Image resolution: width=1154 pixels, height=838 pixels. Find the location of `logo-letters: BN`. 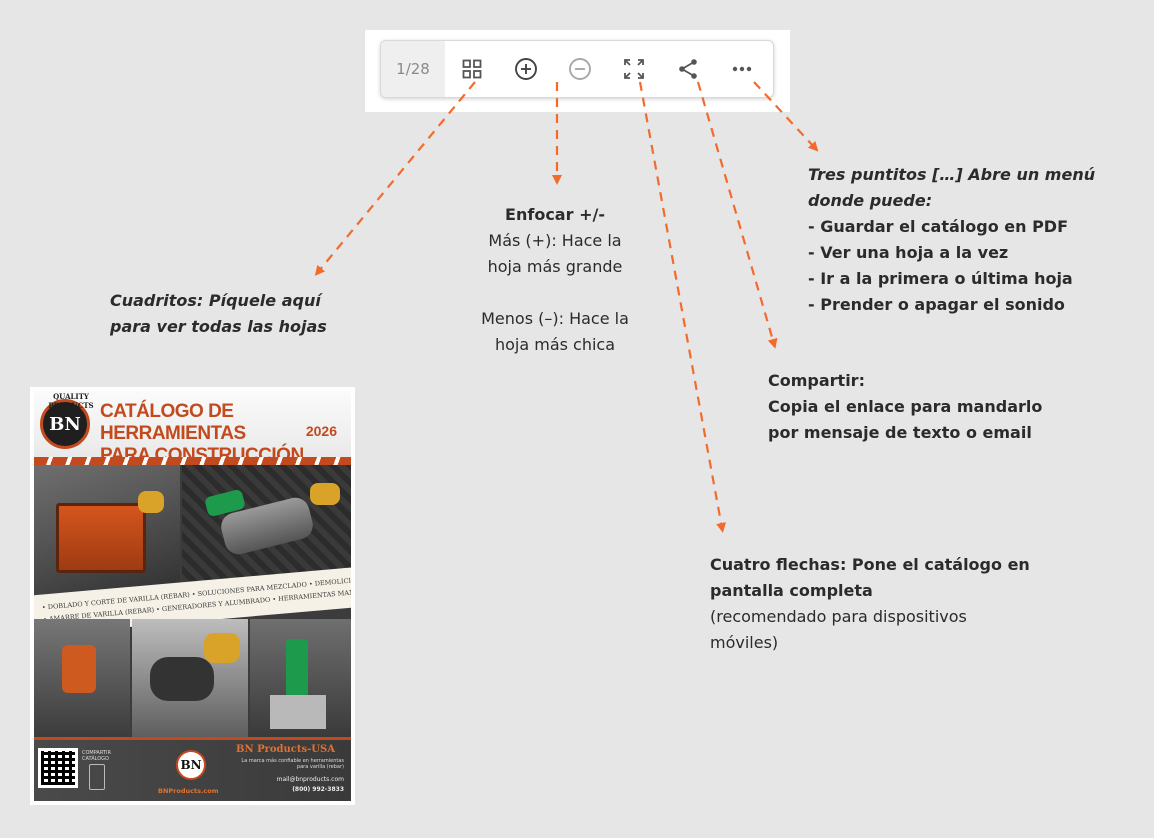

logo-letters: BN is located at coordinates (65, 424).